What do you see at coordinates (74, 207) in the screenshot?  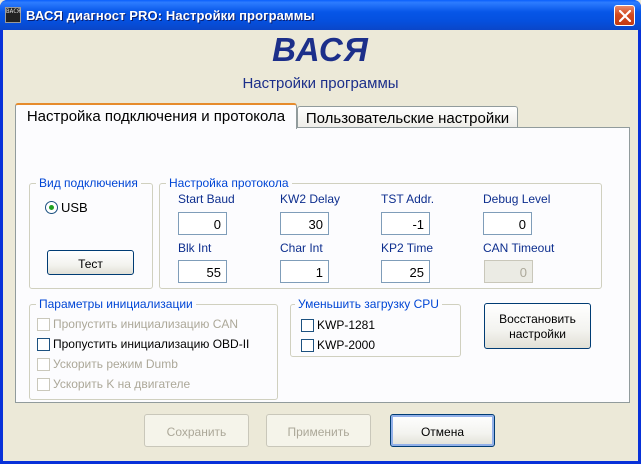 I see `usb-radio-label: USB` at bounding box center [74, 207].